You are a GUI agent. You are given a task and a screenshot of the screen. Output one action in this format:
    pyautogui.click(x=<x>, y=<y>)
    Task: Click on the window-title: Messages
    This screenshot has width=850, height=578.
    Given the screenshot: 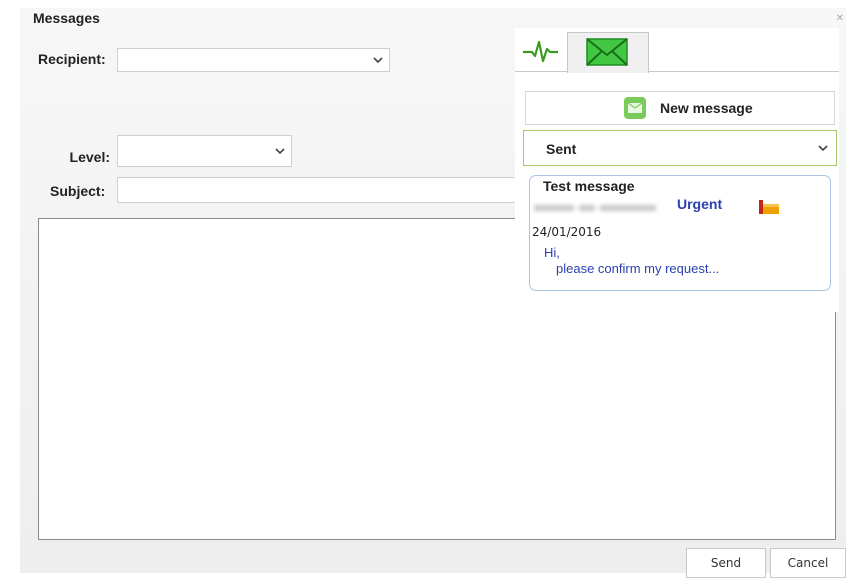 What is the action you would take?
    pyautogui.click(x=66, y=18)
    